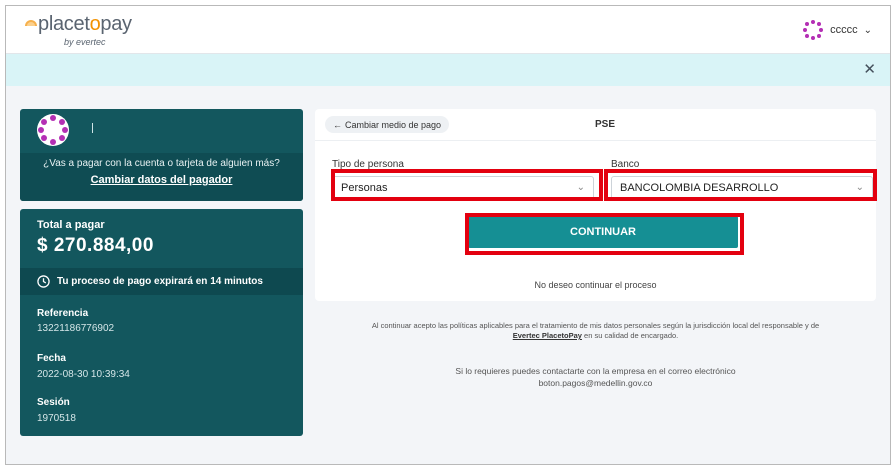 This screenshot has width=896, height=470. What do you see at coordinates (547, 335) in the screenshot?
I see `evertec-placetopay-link: Evertec PlacetoPay` at bounding box center [547, 335].